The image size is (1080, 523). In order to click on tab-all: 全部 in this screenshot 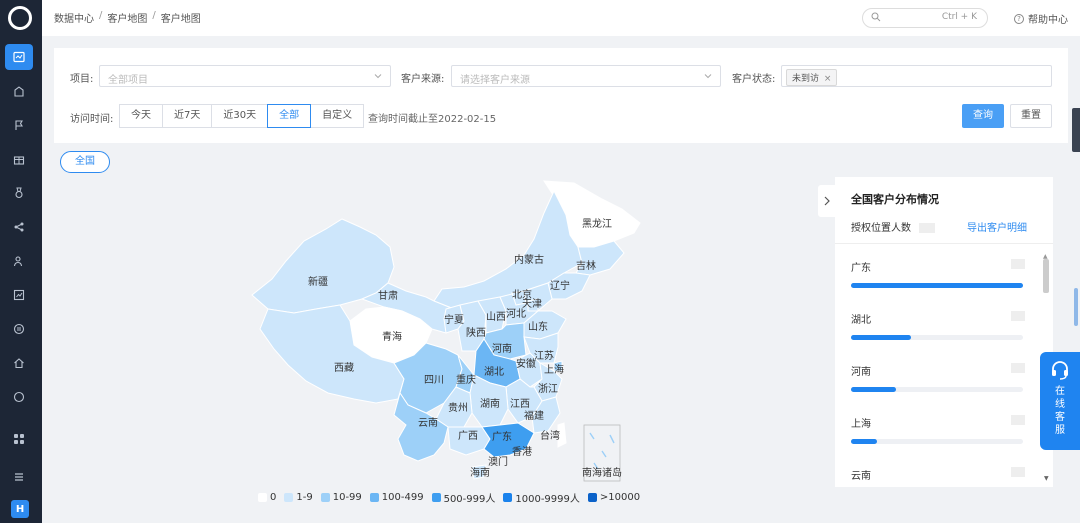, I will do `click(289, 116)`.